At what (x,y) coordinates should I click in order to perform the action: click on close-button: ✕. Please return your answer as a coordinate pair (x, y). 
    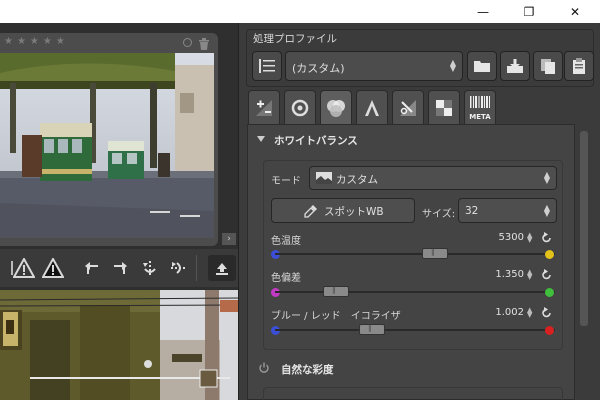
    Looking at the image, I should click on (575, 11).